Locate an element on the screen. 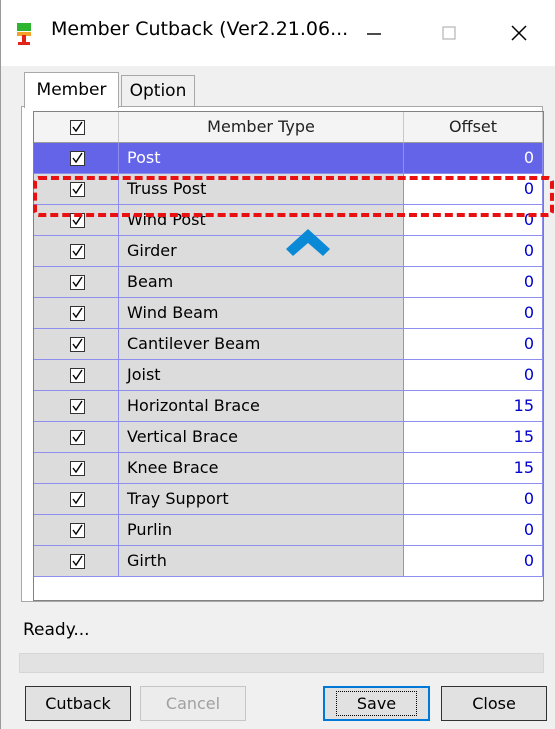 Image resolution: width=555 pixels, height=729 pixels. table-row: Wind Post 0 is located at coordinates (288, 220).